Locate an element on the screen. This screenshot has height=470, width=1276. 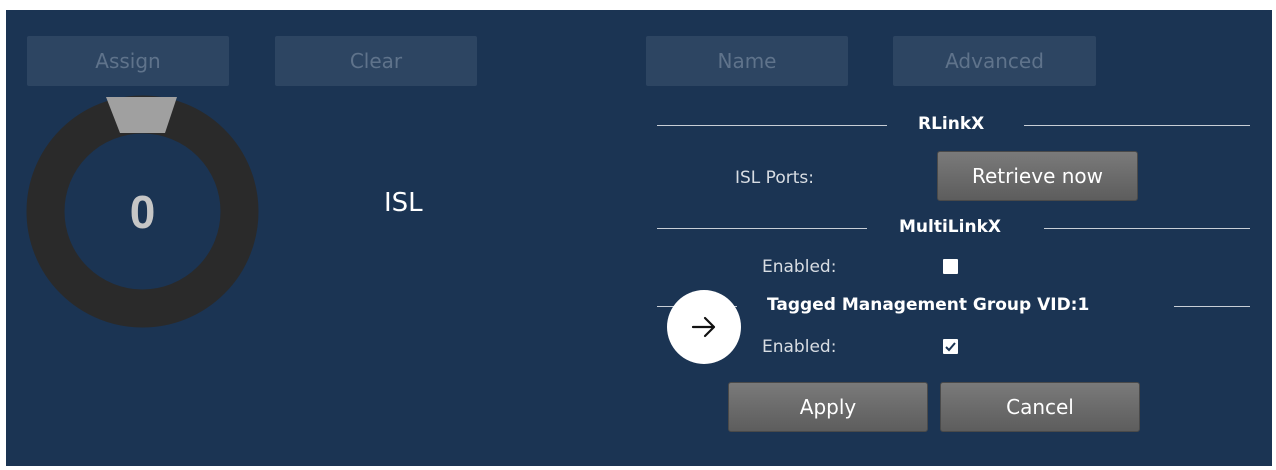
next-arrow-button is located at coordinates (704, 327).